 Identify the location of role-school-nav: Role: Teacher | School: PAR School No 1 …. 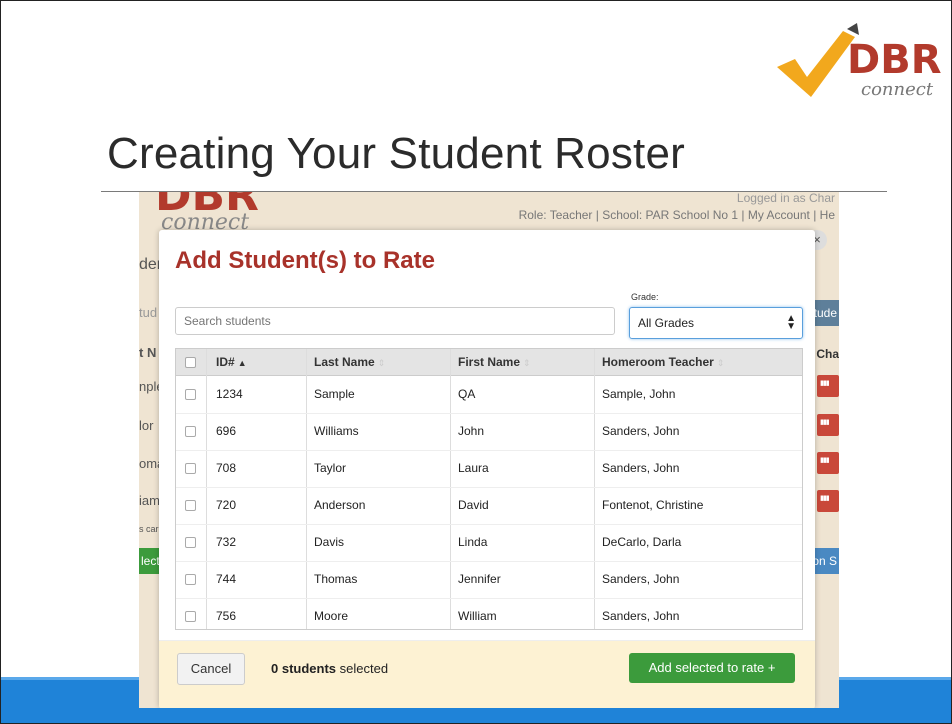
(677, 215).